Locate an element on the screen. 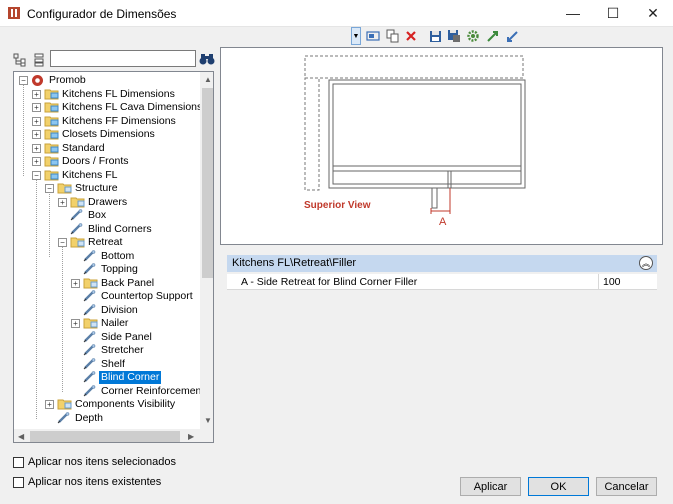  tree-item-label: Depth is located at coordinates (89, 417).